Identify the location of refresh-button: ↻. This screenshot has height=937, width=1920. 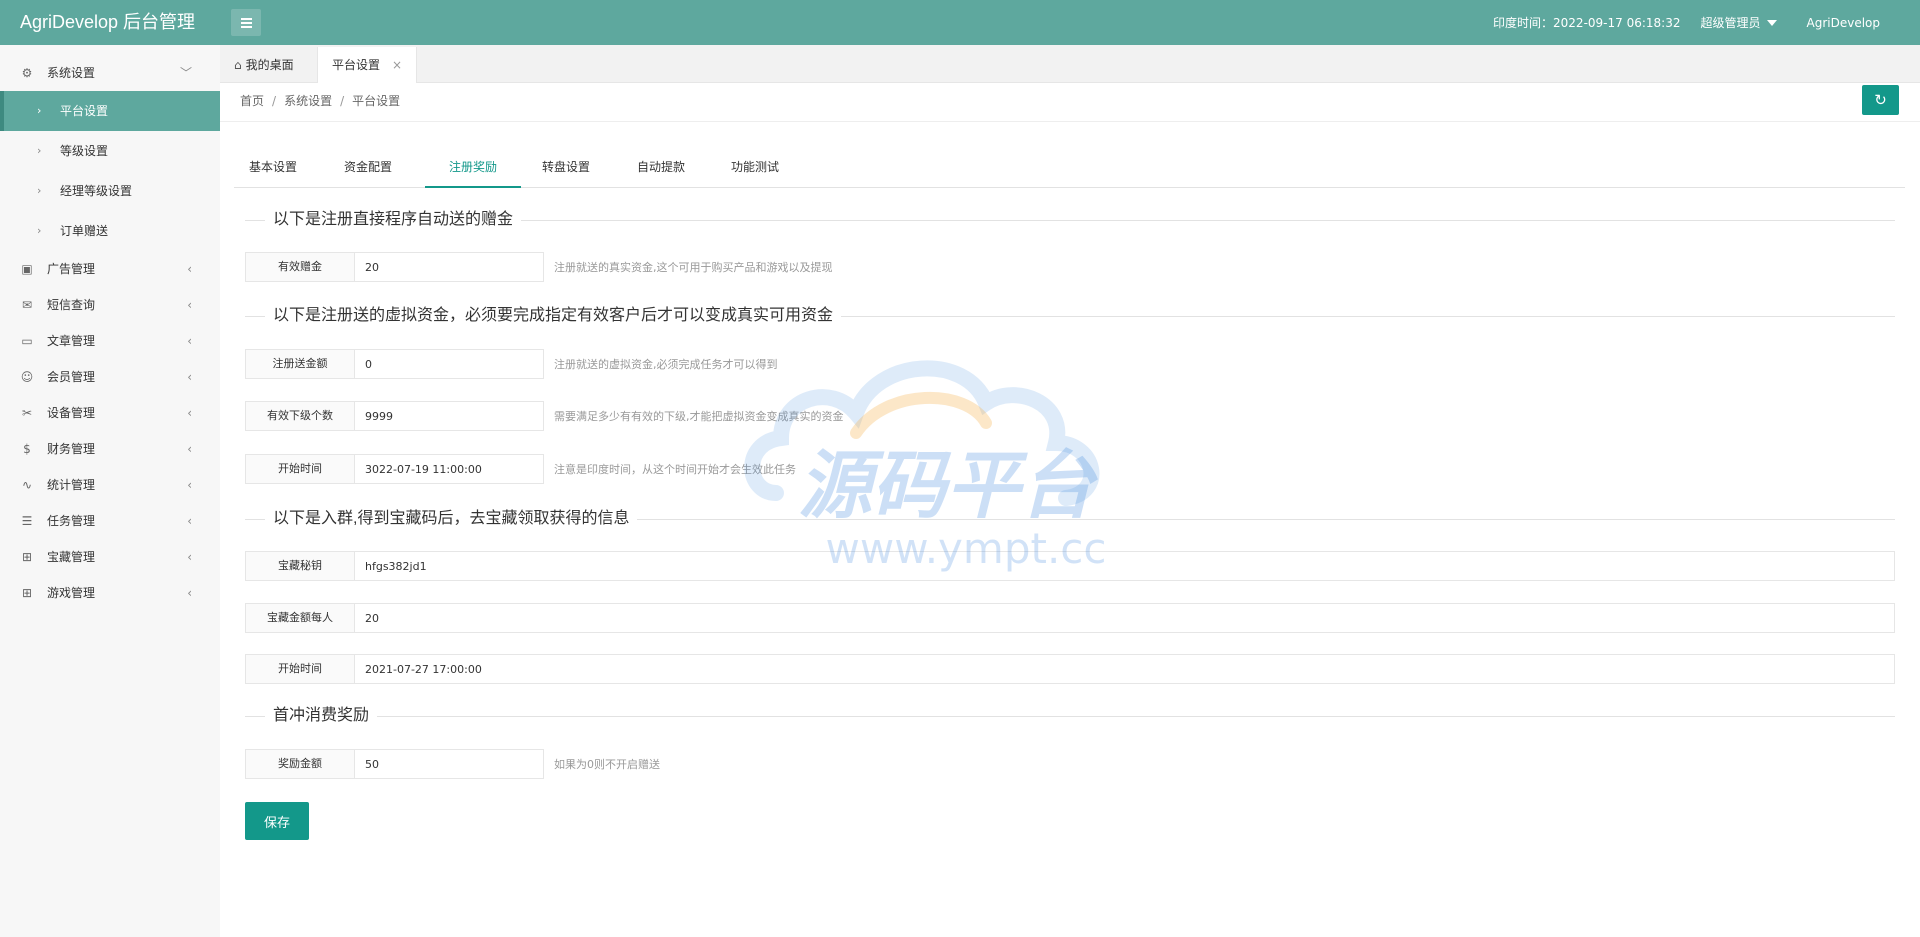
(1880, 100).